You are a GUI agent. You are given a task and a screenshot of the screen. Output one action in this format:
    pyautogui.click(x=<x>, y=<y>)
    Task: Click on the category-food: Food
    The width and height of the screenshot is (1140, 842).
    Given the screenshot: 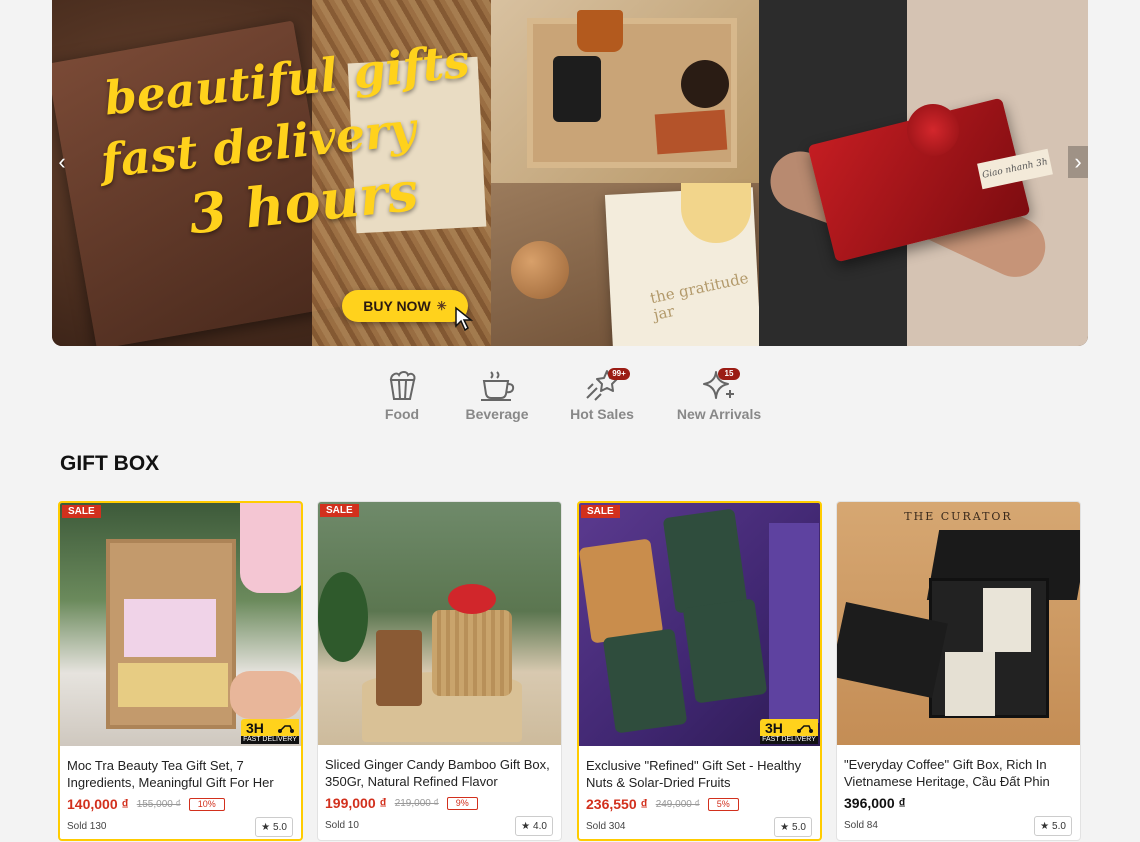 What is the action you would take?
    pyautogui.click(x=402, y=395)
    